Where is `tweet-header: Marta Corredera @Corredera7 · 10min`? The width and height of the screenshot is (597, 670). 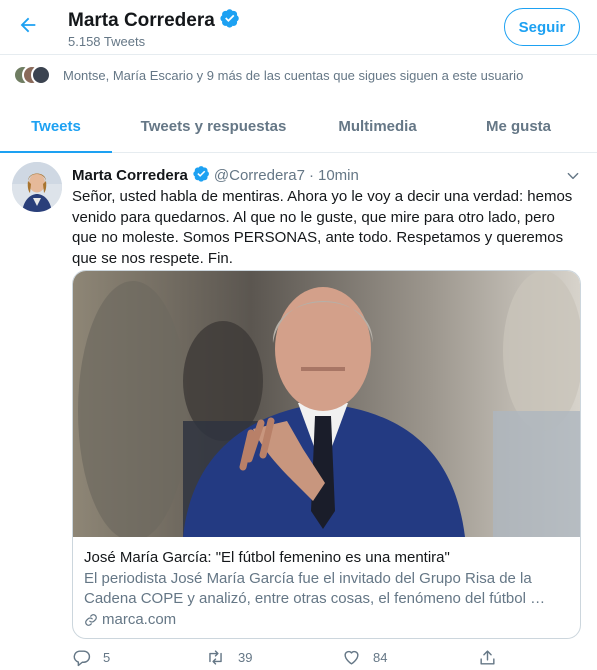 tweet-header: Marta Corredera @Corredera7 · 10min is located at coordinates (215, 175).